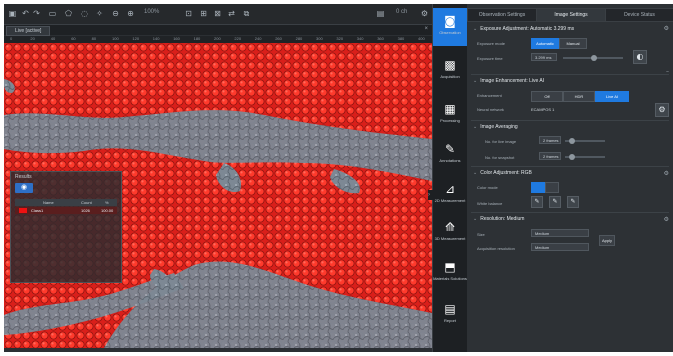  What do you see at coordinates (52, 13) in the screenshot?
I see `select-rect-icon: ▭` at bounding box center [52, 13].